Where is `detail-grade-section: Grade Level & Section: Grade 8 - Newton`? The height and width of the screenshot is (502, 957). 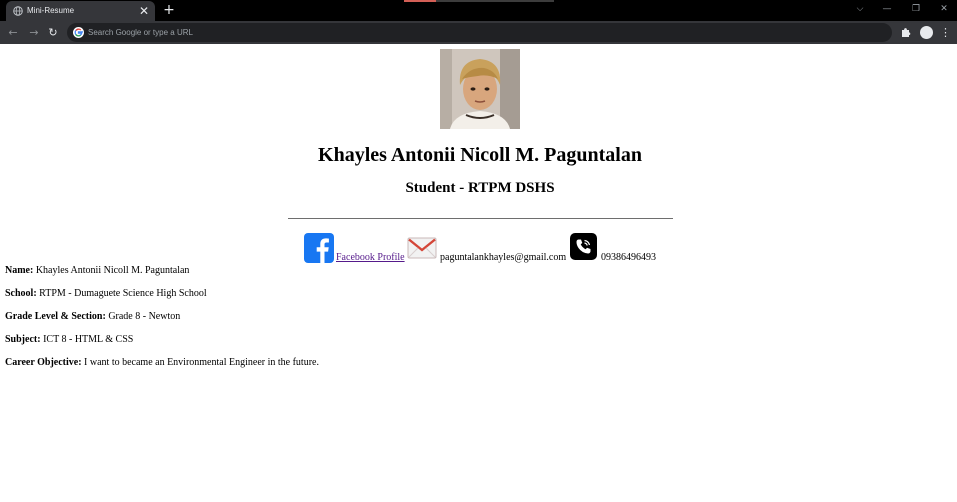 detail-grade-section: Grade Level & Section: Grade 8 - Newton is located at coordinates (92, 317).